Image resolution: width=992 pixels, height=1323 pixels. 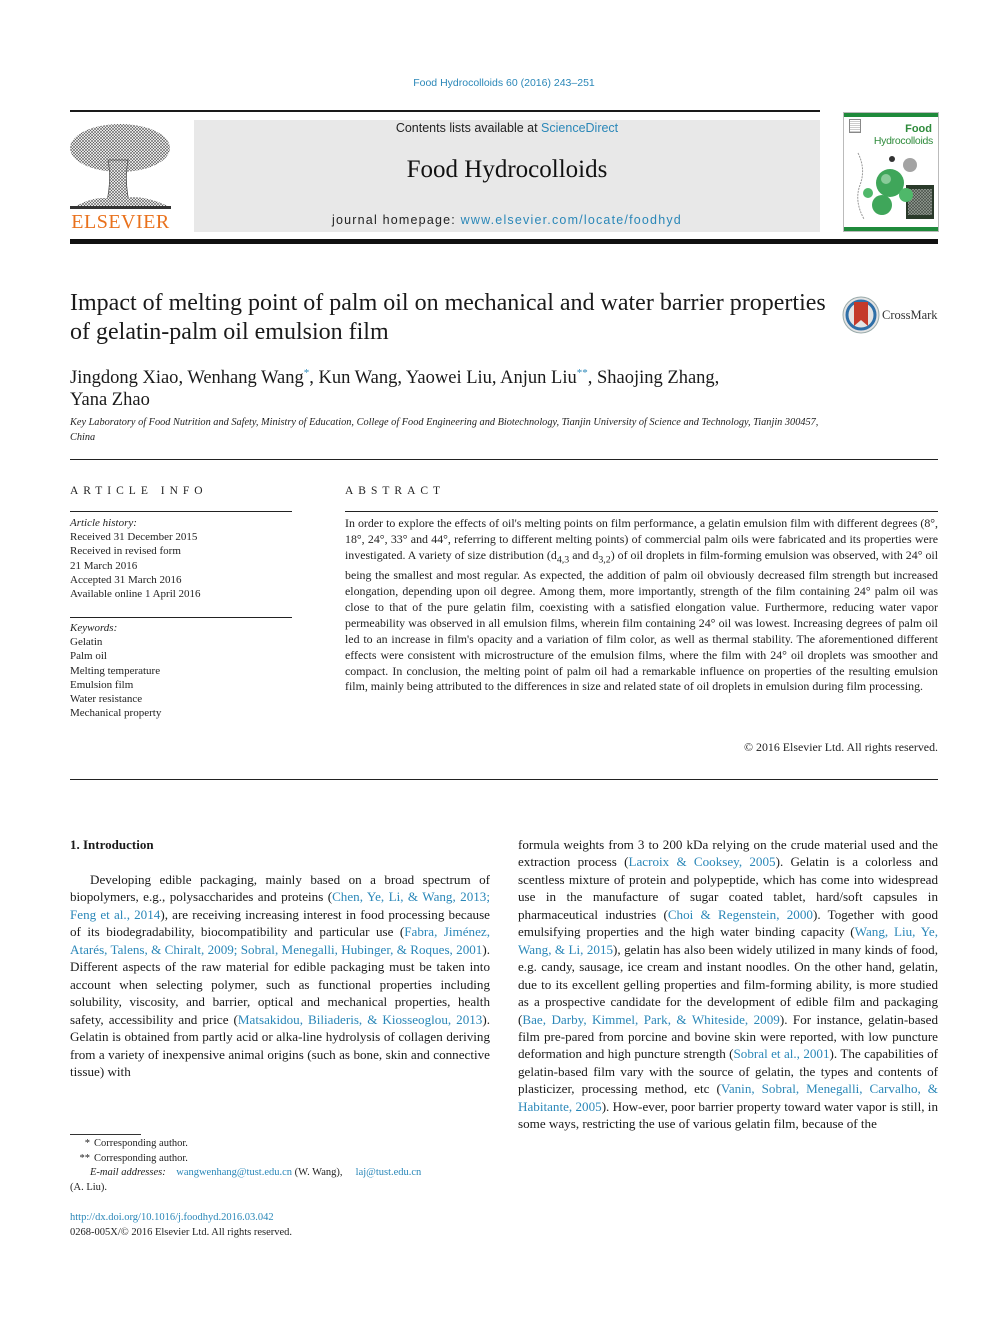 I want to click on keyword: Gelatin, so click(x=86, y=642).